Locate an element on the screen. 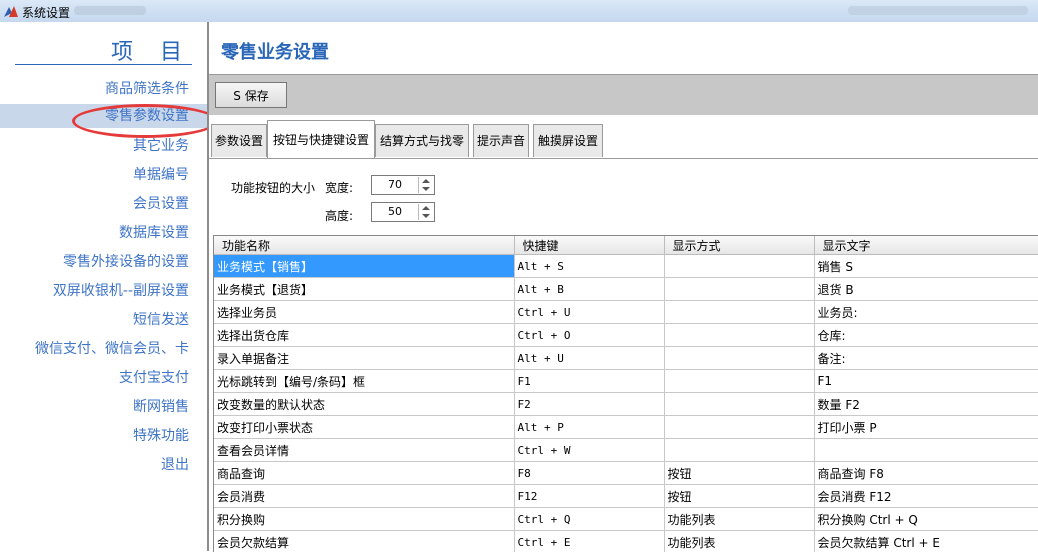 The width and height of the screenshot is (1038, 552). cell-function-name: 商品查询 is located at coordinates (364, 473).